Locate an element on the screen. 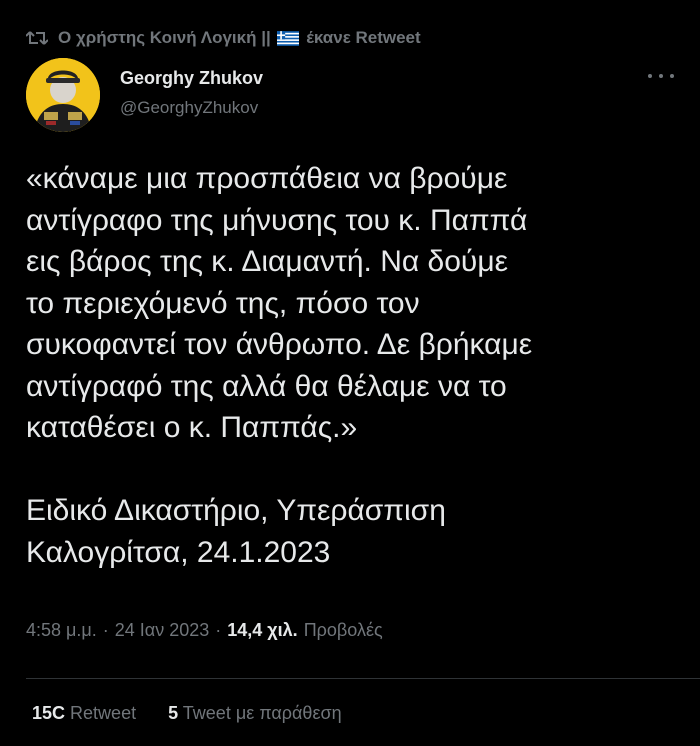  avatar is located at coordinates (63, 95).